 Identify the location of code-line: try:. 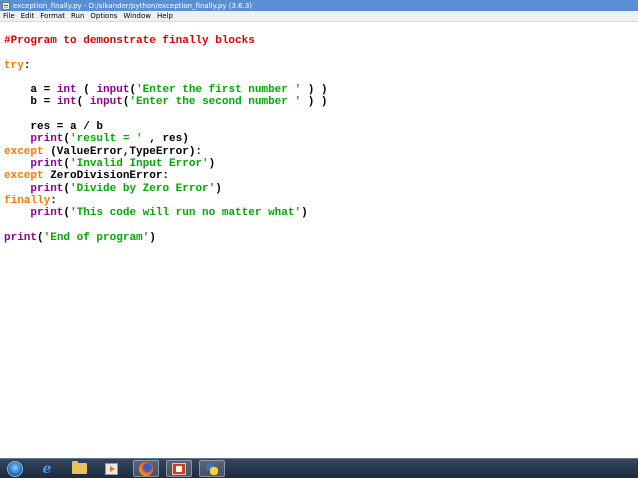
(166, 66).